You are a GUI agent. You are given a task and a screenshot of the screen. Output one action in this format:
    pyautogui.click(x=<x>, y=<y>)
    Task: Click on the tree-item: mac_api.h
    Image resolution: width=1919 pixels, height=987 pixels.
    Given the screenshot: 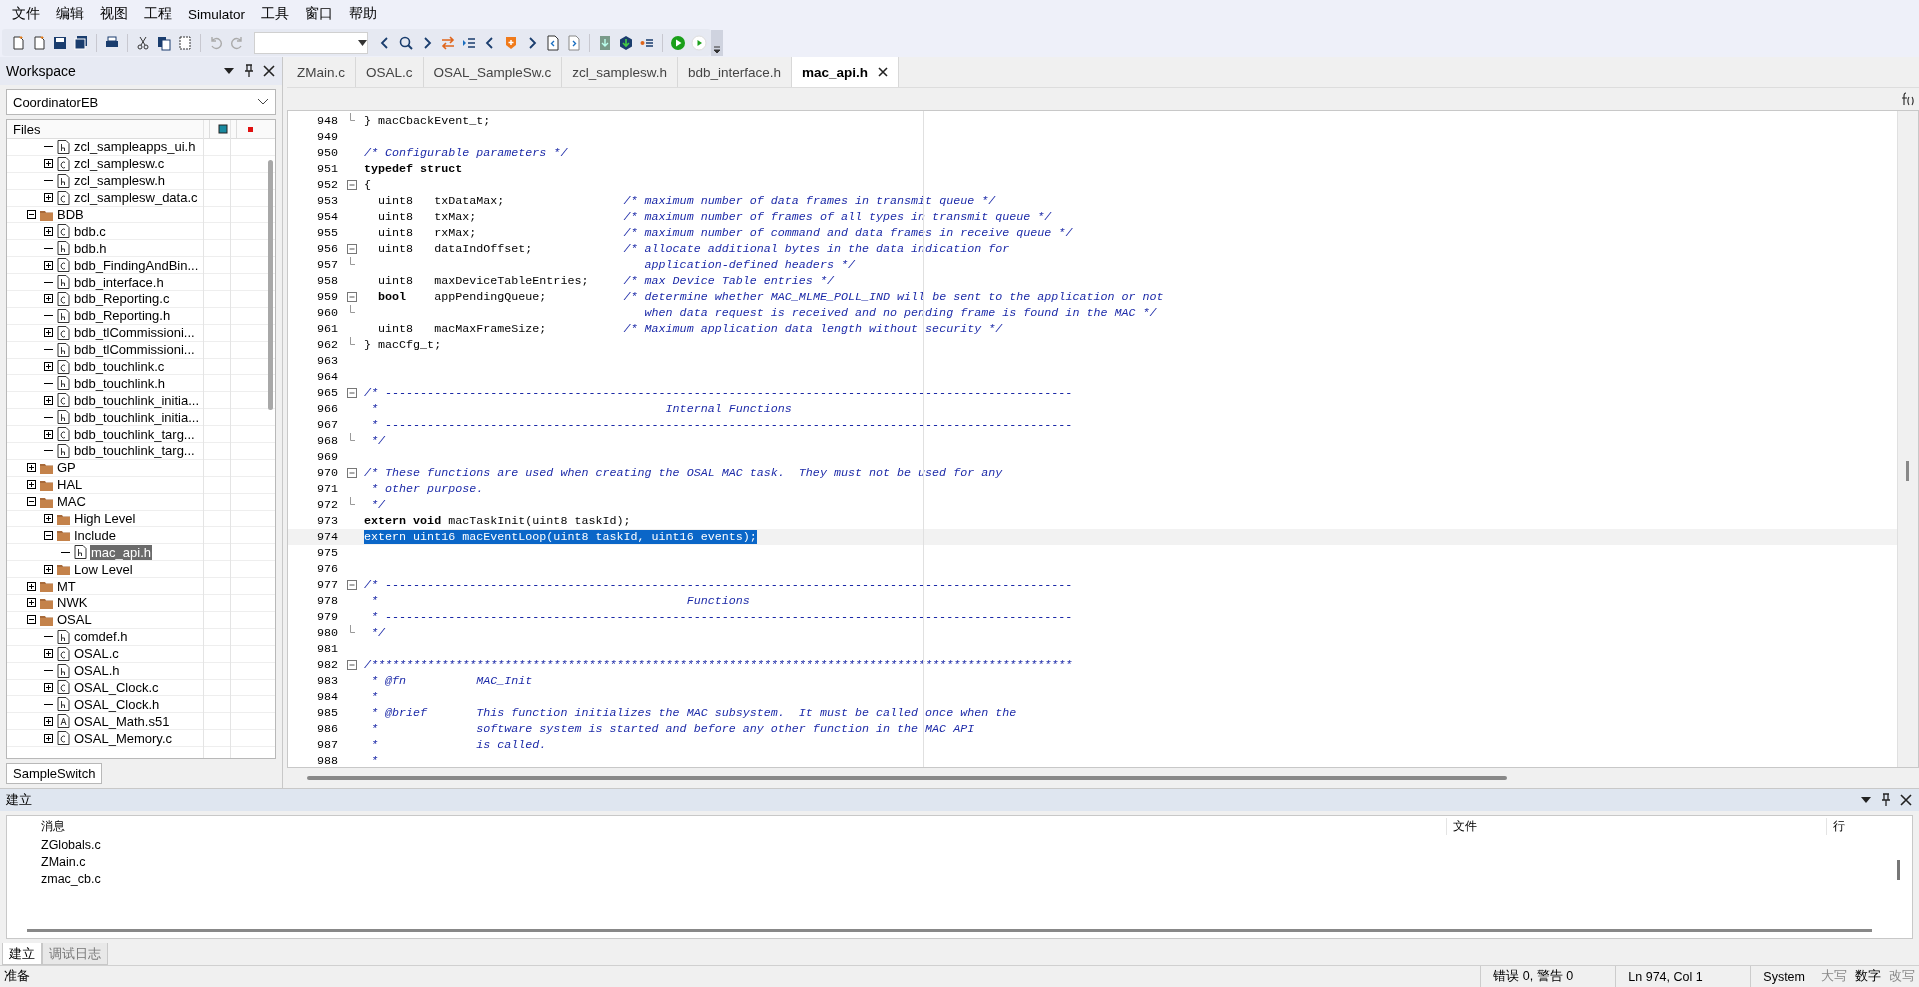 What is the action you would take?
    pyautogui.click(x=121, y=552)
    